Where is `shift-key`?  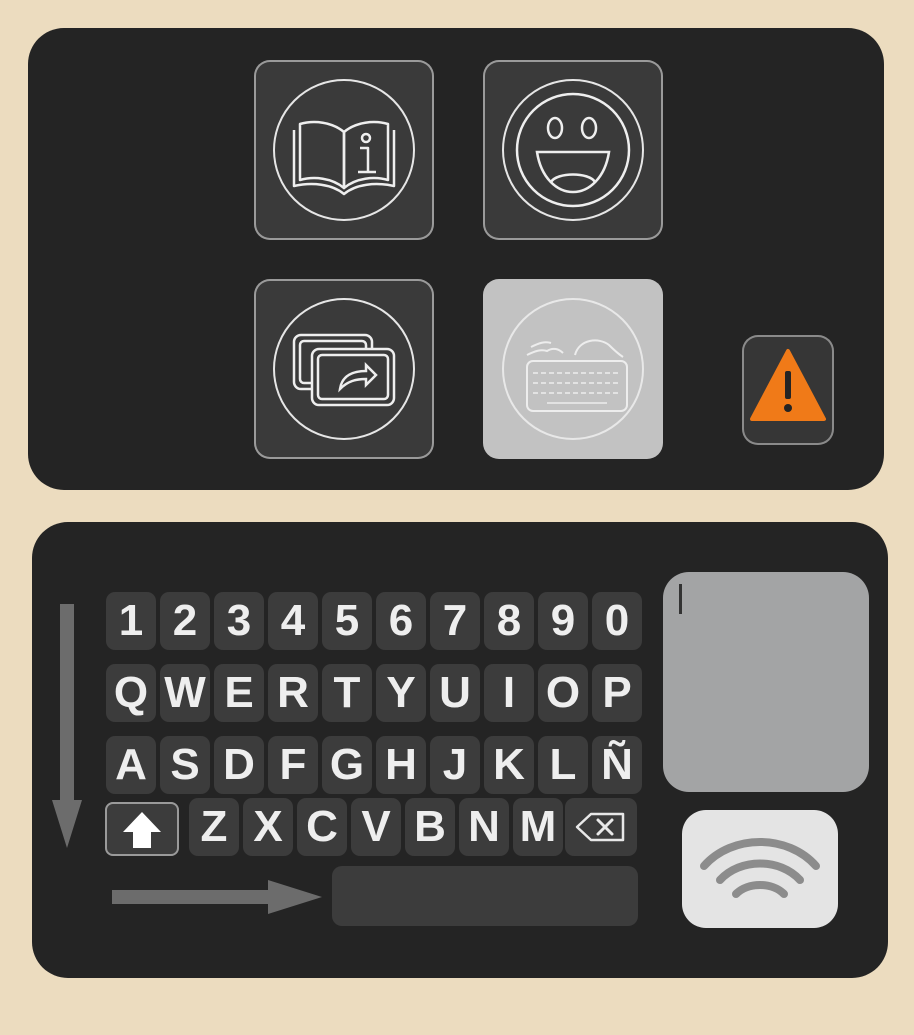
shift-key is located at coordinates (142, 829).